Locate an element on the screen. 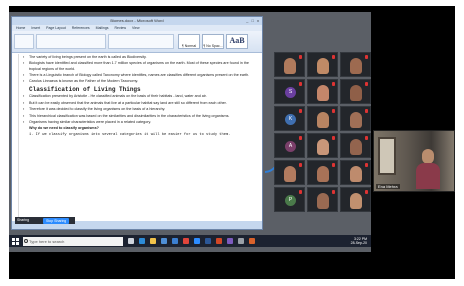  participant-tile: K is located at coordinates (289, 118).